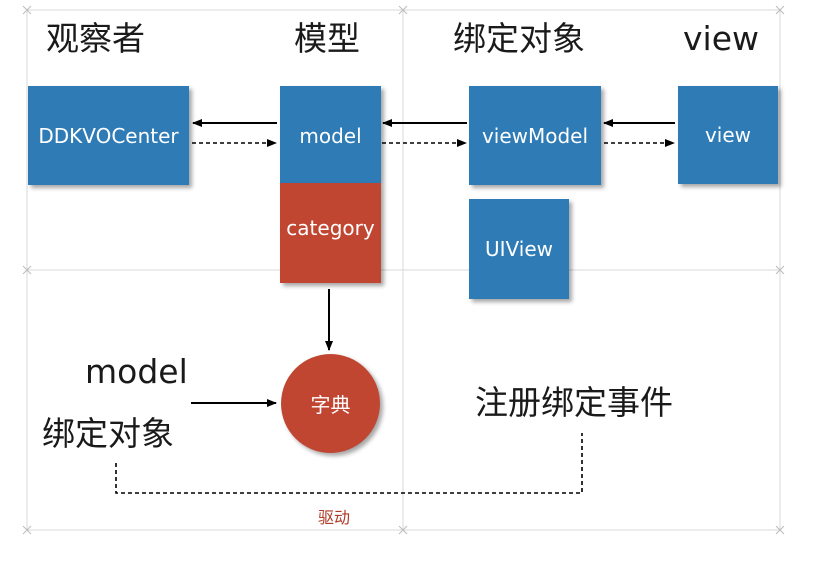 This screenshot has width=817, height=563. What do you see at coordinates (519, 249) in the screenshot?
I see `uiview-box: UIView` at bounding box center [519, 249].